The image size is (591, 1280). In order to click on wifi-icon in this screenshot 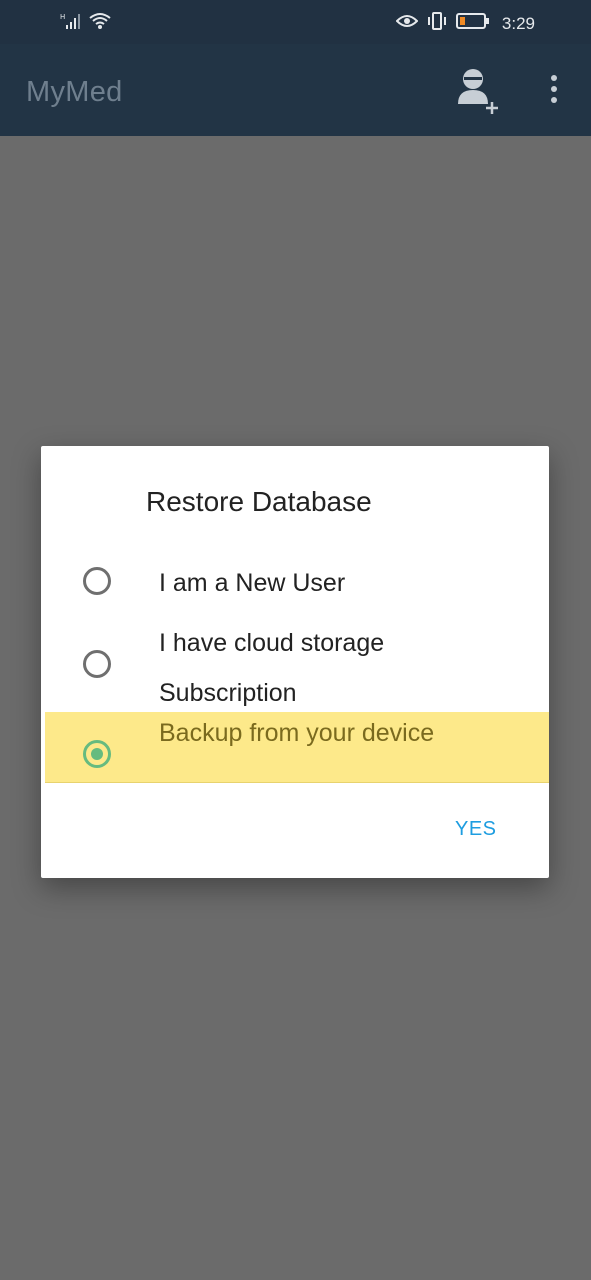, I will do `click(100, 23)`.